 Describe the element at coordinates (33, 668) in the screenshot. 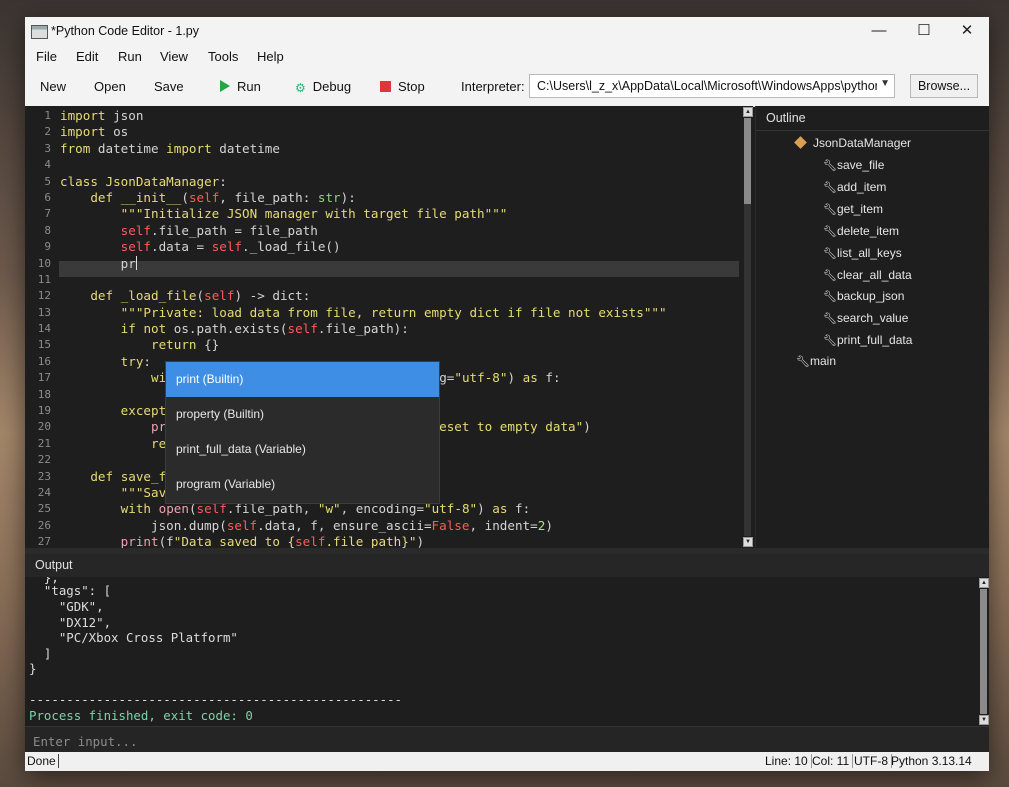

I see `output-line: }` at that location.